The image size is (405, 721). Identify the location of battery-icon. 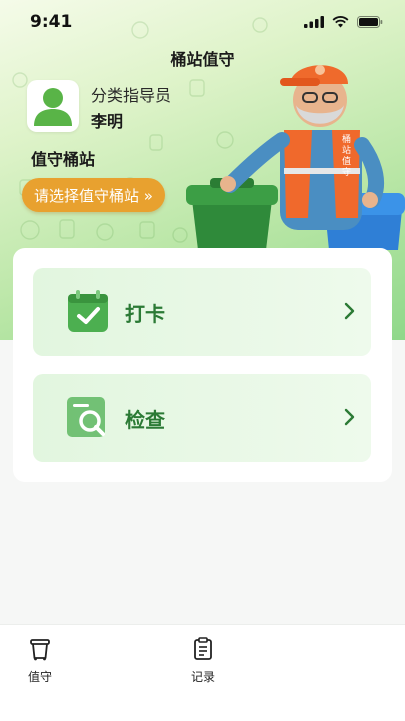
(370, 22).